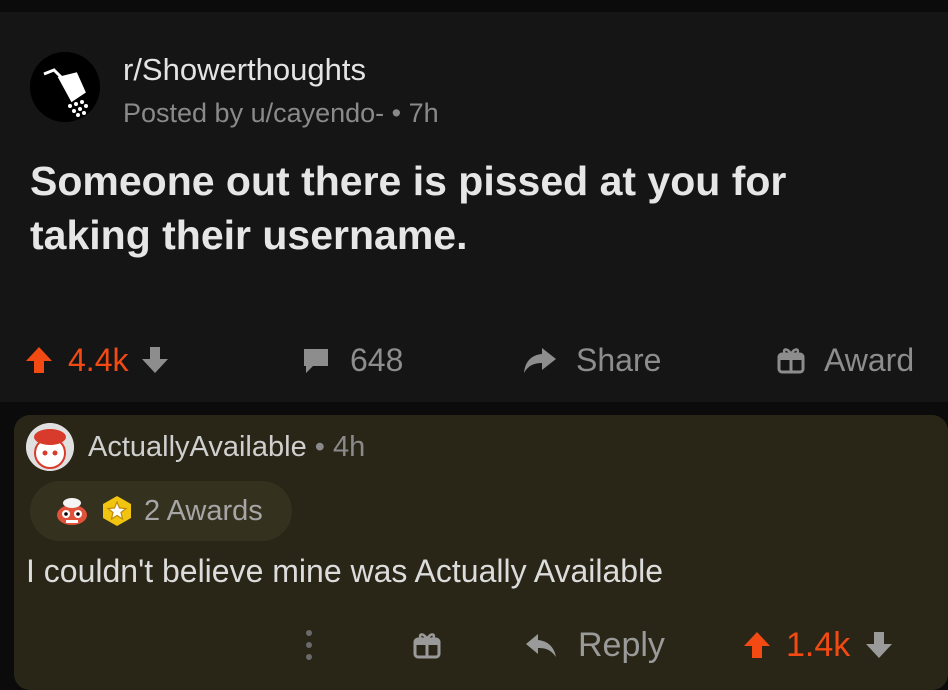 The width and height of the screenshot is (948, 690). Describe the element at coordinates (281, 113) in the screenshot. I see `post-meta: Posted by u/cayendo- • 7h` at that location.